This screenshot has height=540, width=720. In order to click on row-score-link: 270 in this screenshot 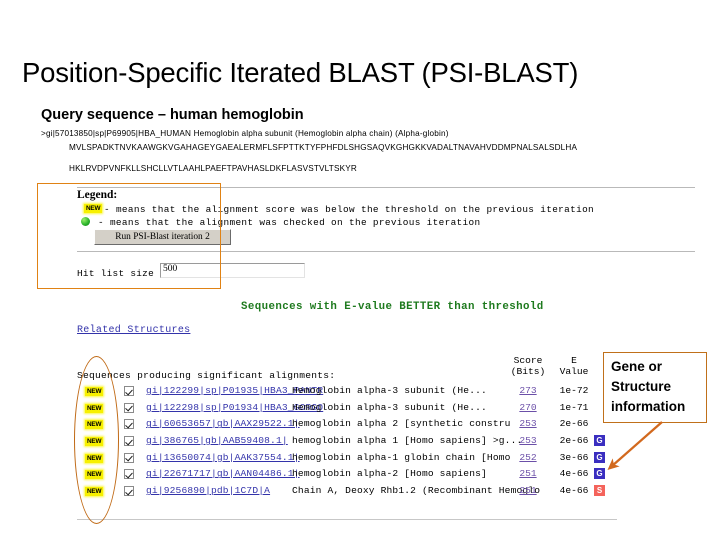, I will do `click(528, 407)`.